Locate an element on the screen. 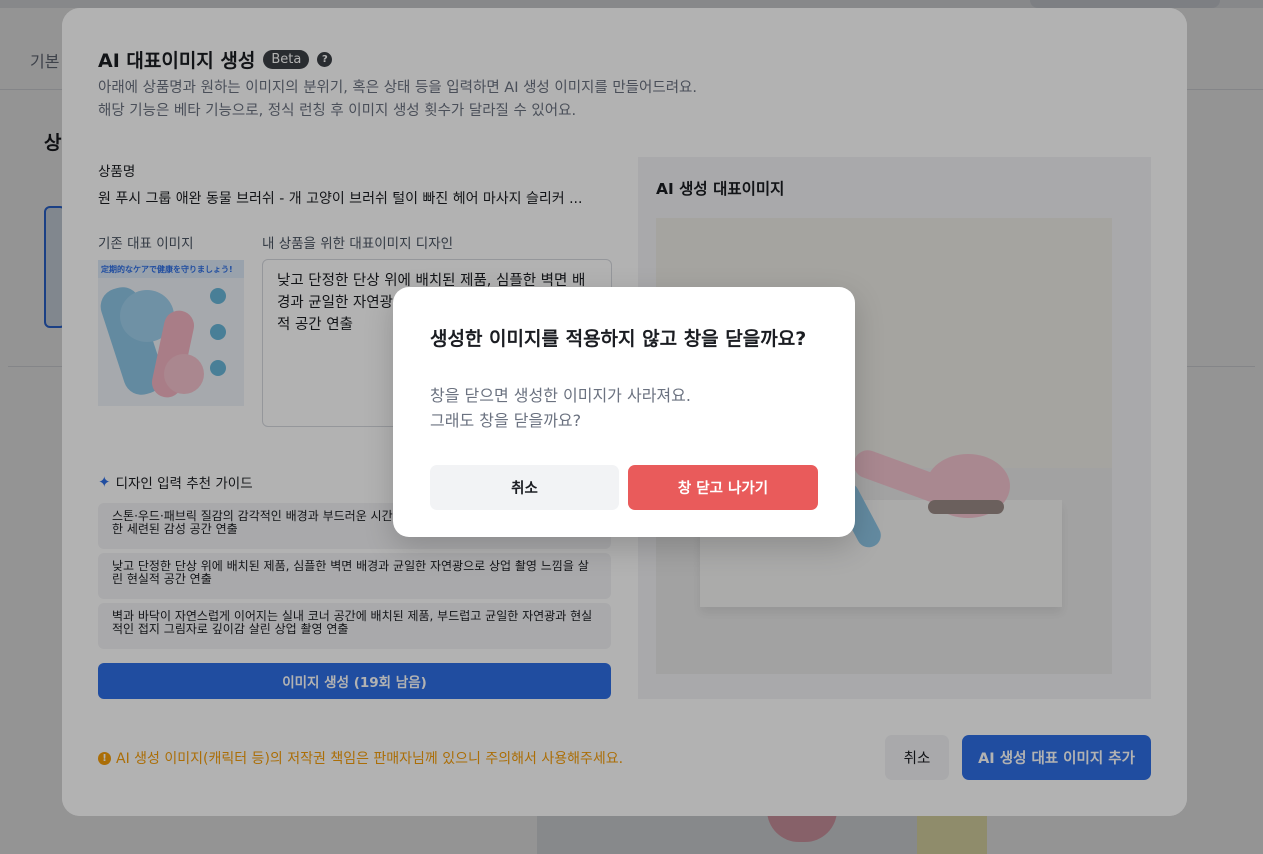 This screenshot has height=854, width=1263. confirm-cancel-button: 취소 is located at coordinates (524, 487).